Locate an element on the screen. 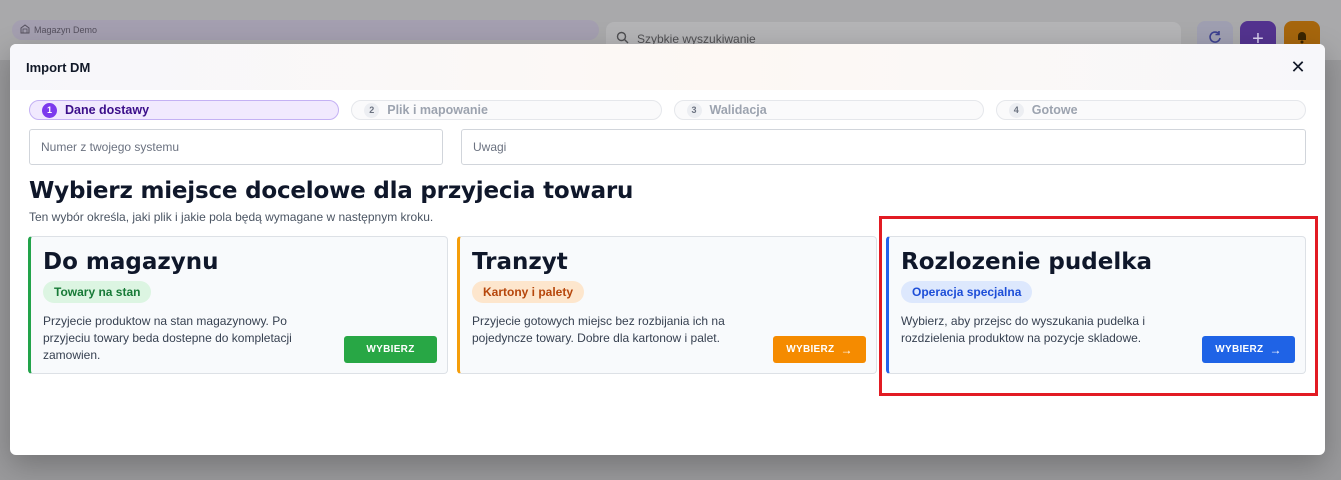 The height and width of the screenshot is (480, 1341). choose-rozlozenie-pudelka-button: WYBIERZ → is located at coordinates (1248, 349).